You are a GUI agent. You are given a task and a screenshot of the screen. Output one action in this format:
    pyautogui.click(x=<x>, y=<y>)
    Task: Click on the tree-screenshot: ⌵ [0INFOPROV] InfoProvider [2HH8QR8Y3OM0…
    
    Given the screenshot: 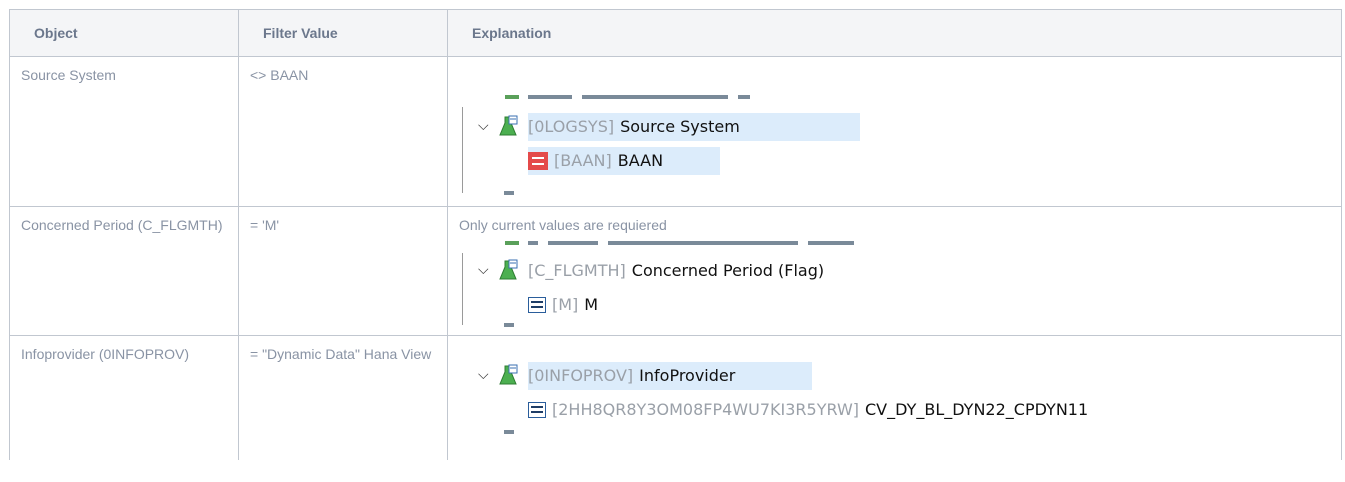 What is the action you would take?
    pyautogui.click(x=894, y=396)
    